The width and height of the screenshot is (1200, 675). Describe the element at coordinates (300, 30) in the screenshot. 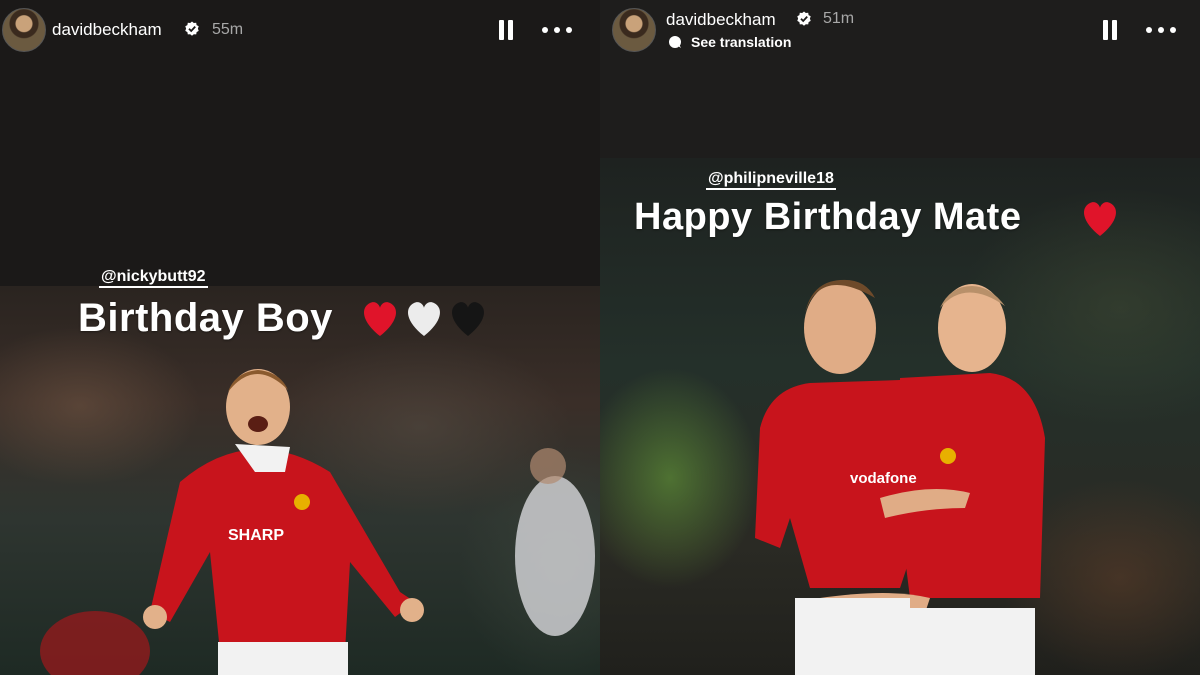

I see `story-header: davidbeckham 55m` at that location.